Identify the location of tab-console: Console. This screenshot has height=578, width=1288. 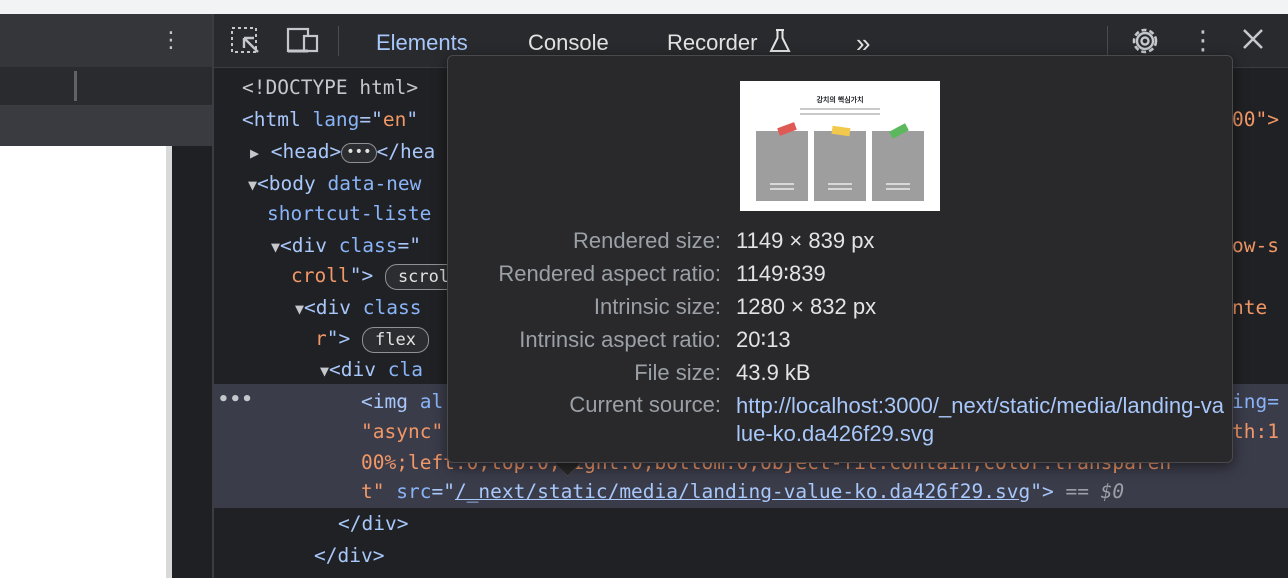
(568, 43).